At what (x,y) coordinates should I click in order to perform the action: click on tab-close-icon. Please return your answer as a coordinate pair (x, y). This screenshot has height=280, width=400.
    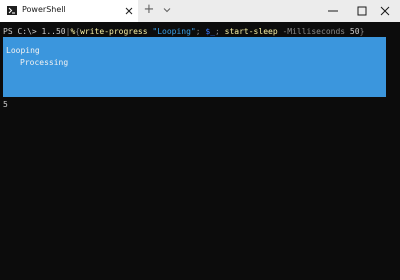
    Looking at the image, I should click on (129, 11).